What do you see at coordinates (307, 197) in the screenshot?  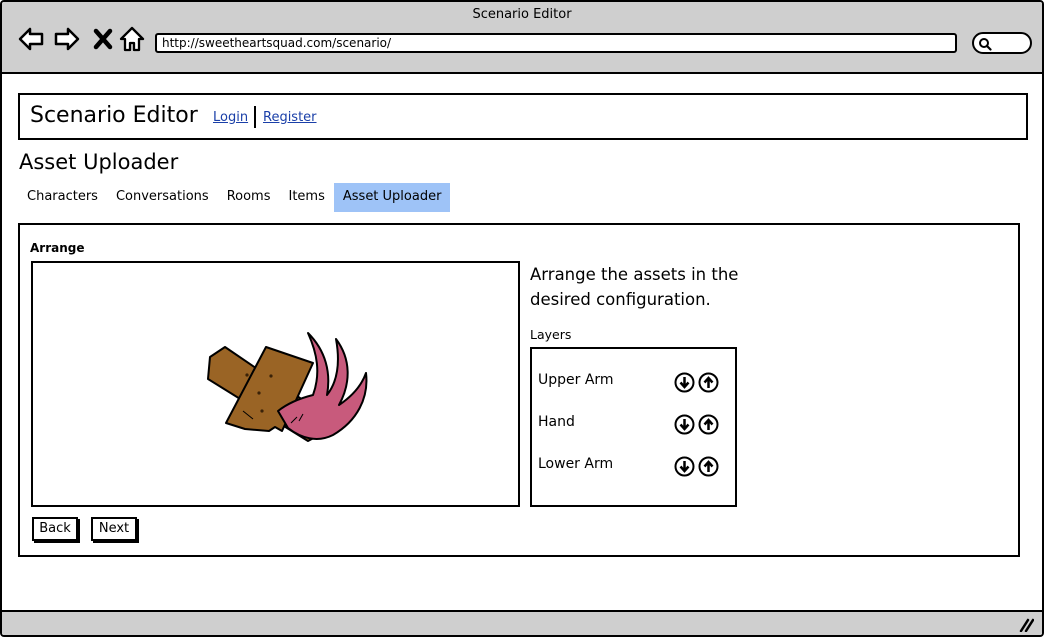 I see `tab-items: Items` at bounding box center [307, 197].